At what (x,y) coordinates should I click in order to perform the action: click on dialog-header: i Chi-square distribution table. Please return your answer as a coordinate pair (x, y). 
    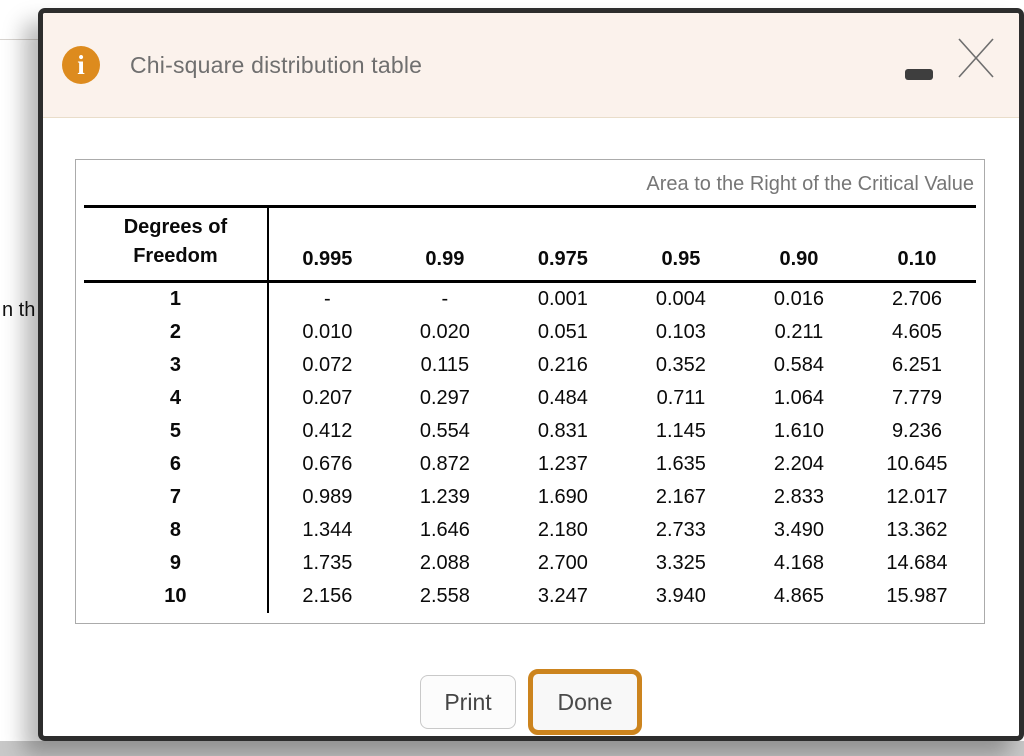
    Looking at the image, I should click on (531, 65).